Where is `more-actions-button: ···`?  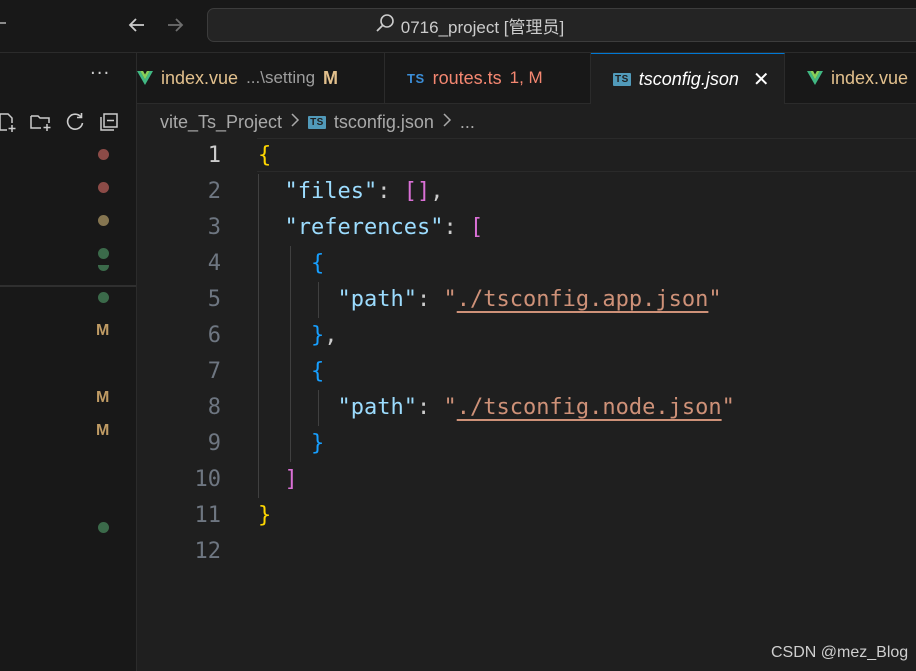 more-actions-button: ··· is located at coordinates (100, 73).